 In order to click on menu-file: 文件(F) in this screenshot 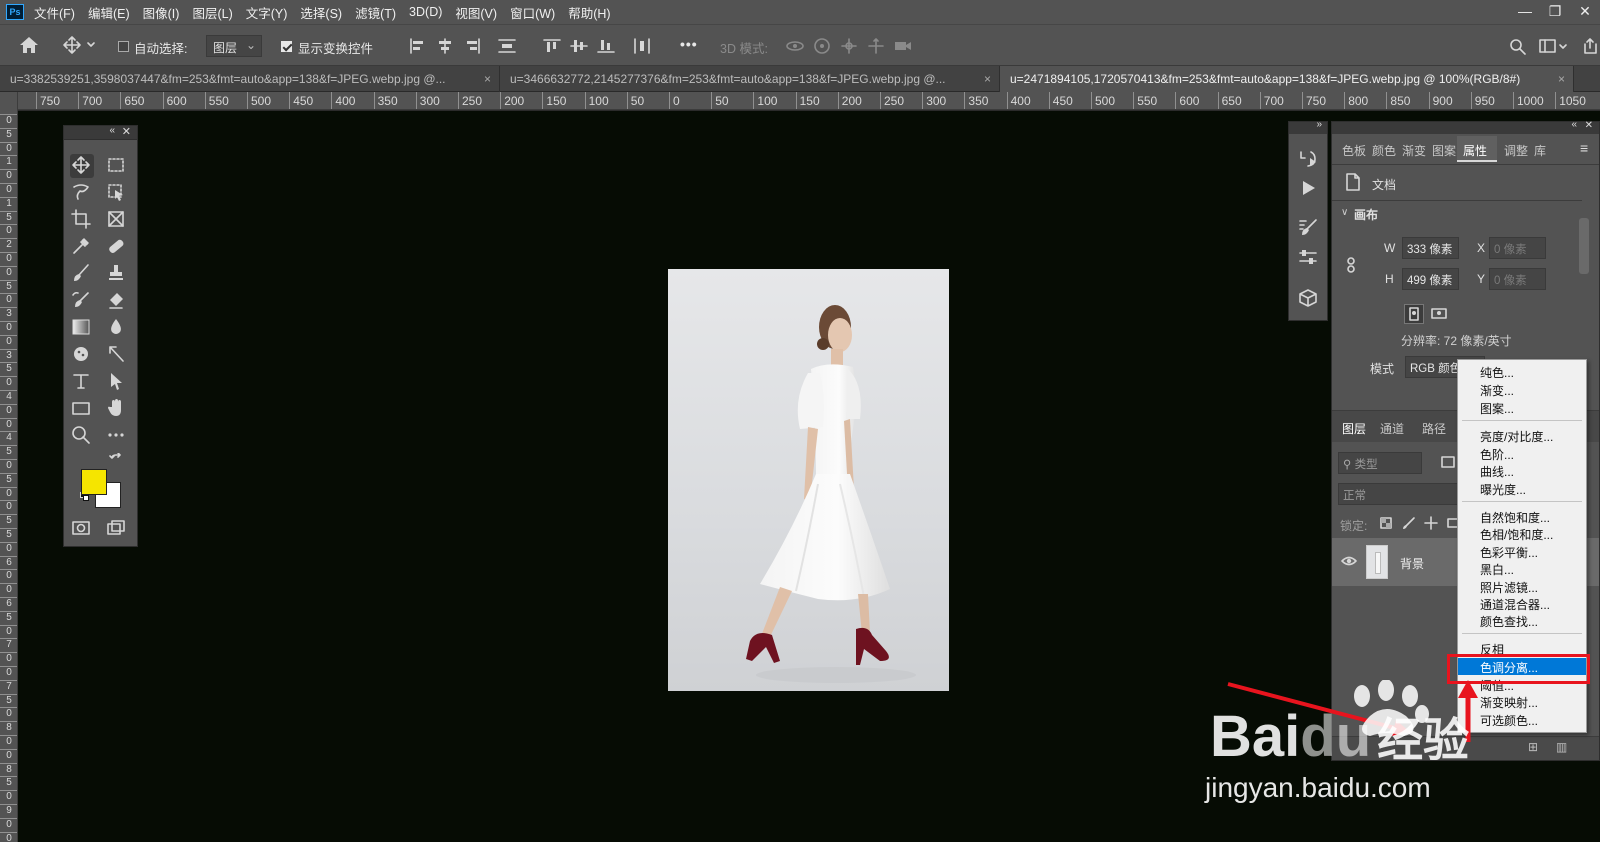, I will do `click(54, 12)`.